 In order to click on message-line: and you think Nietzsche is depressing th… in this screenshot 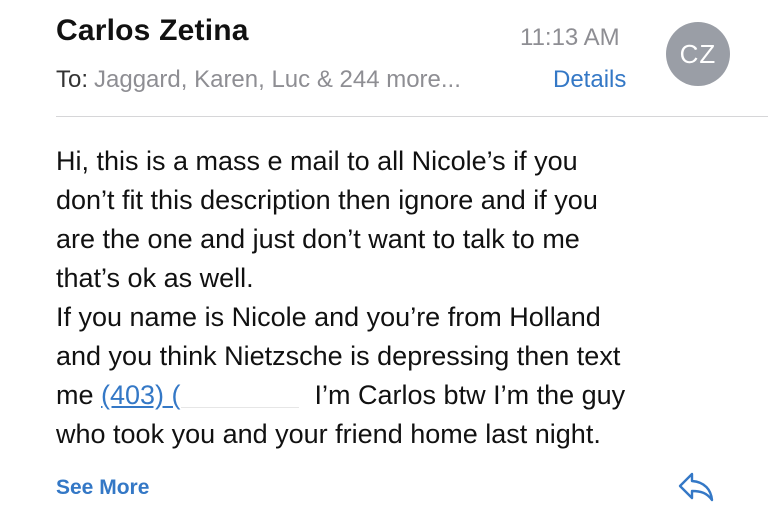, I will do `click(338, 356)`.